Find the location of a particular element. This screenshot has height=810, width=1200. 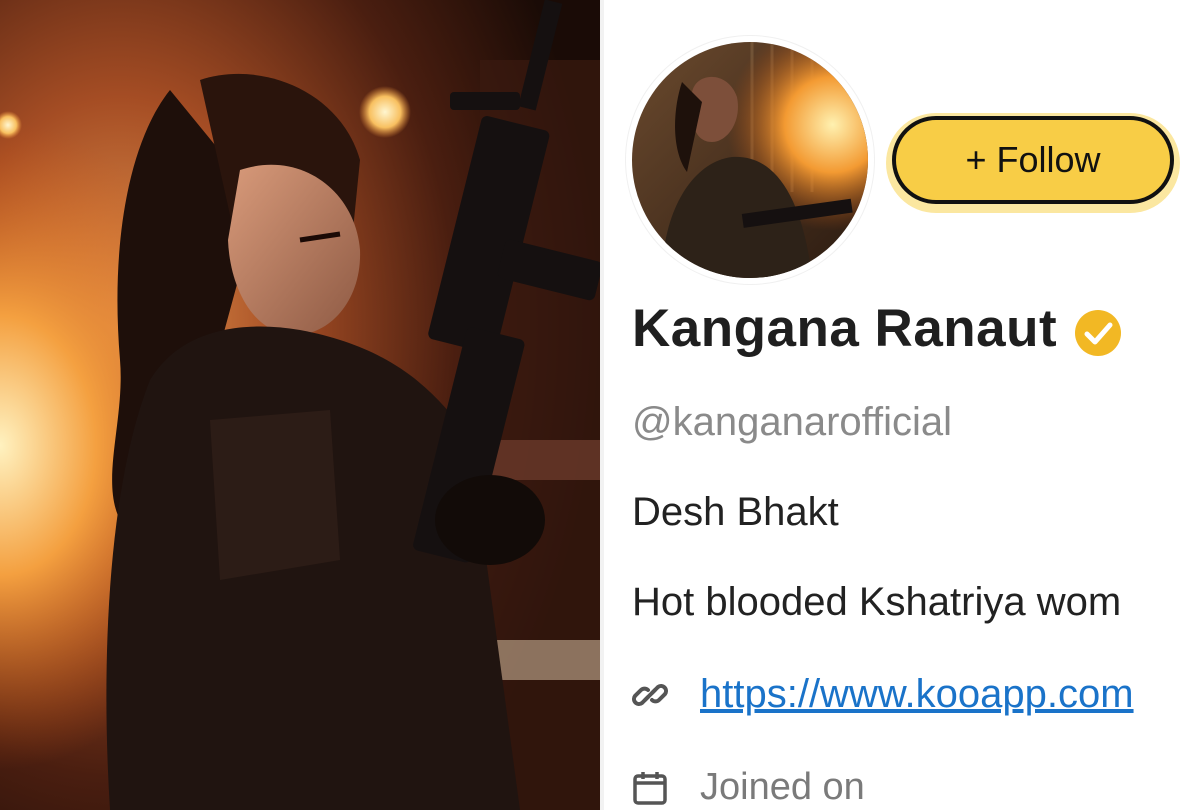

follow-button-label: + Follow is located at coordinates (1033, 159).